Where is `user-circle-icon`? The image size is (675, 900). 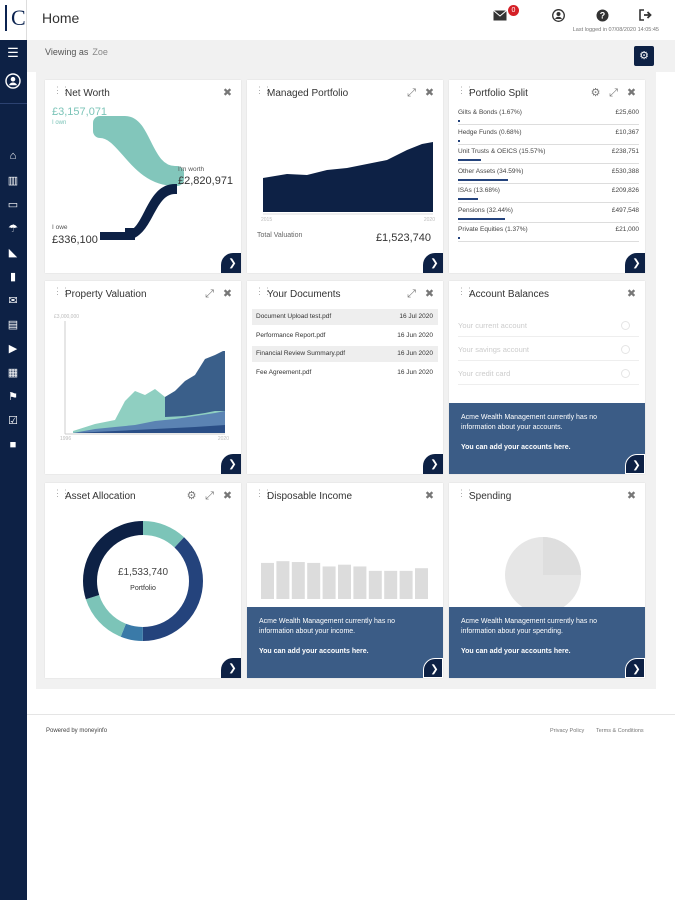 user-circle-icon is located at coordinates (13, 81).